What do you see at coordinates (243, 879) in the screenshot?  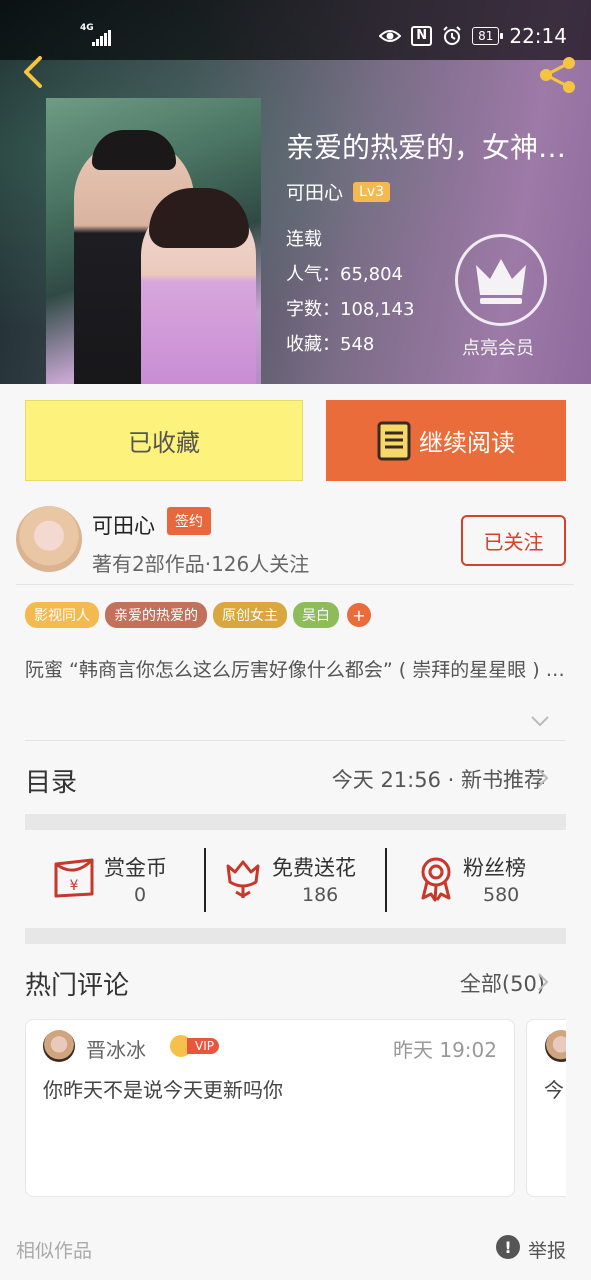 I see `flower-icon` at bounding box center [243, 879].